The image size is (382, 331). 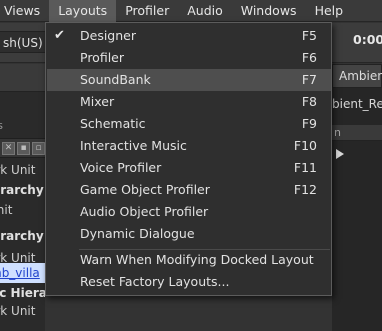 I want to click on menu-item-label: Audio Object Profiler, so click(x=144, y=211).